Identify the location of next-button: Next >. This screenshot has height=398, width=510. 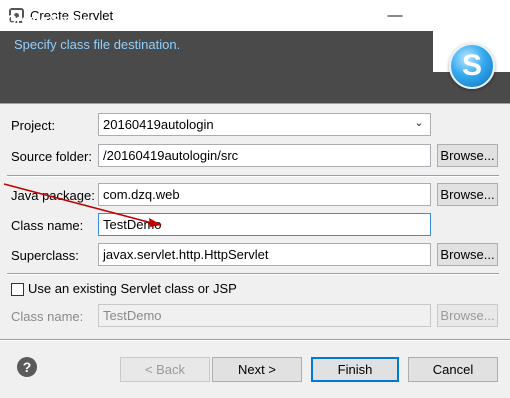
(257, 369).